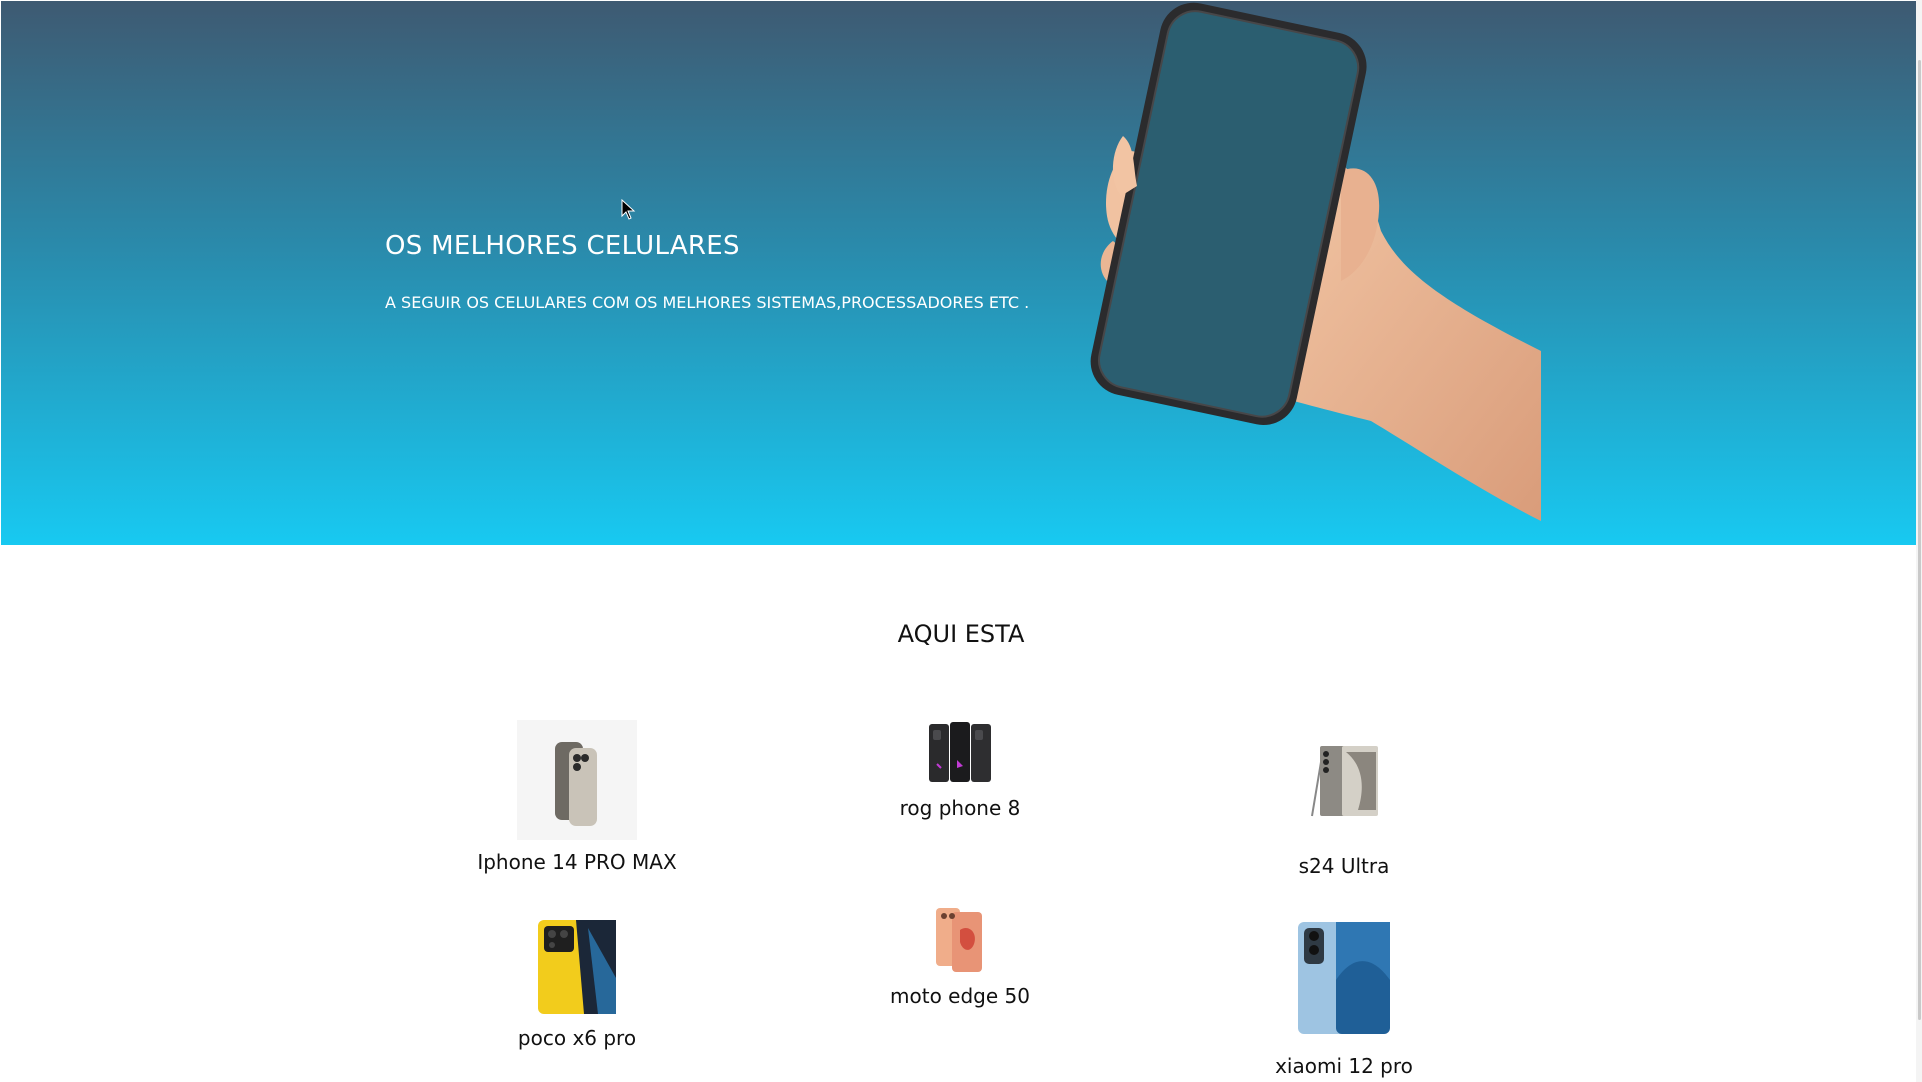 The width and height of the screenshot is (1922, 1082). I want to click on product-name: s24 Ultra, so click(1344, 866).